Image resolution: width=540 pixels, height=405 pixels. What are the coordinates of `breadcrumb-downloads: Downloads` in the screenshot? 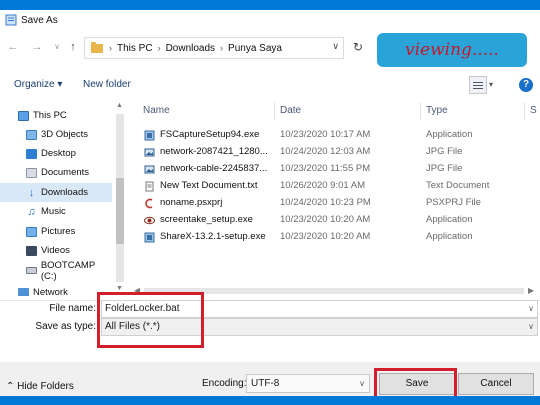 It's located at (190, 48).